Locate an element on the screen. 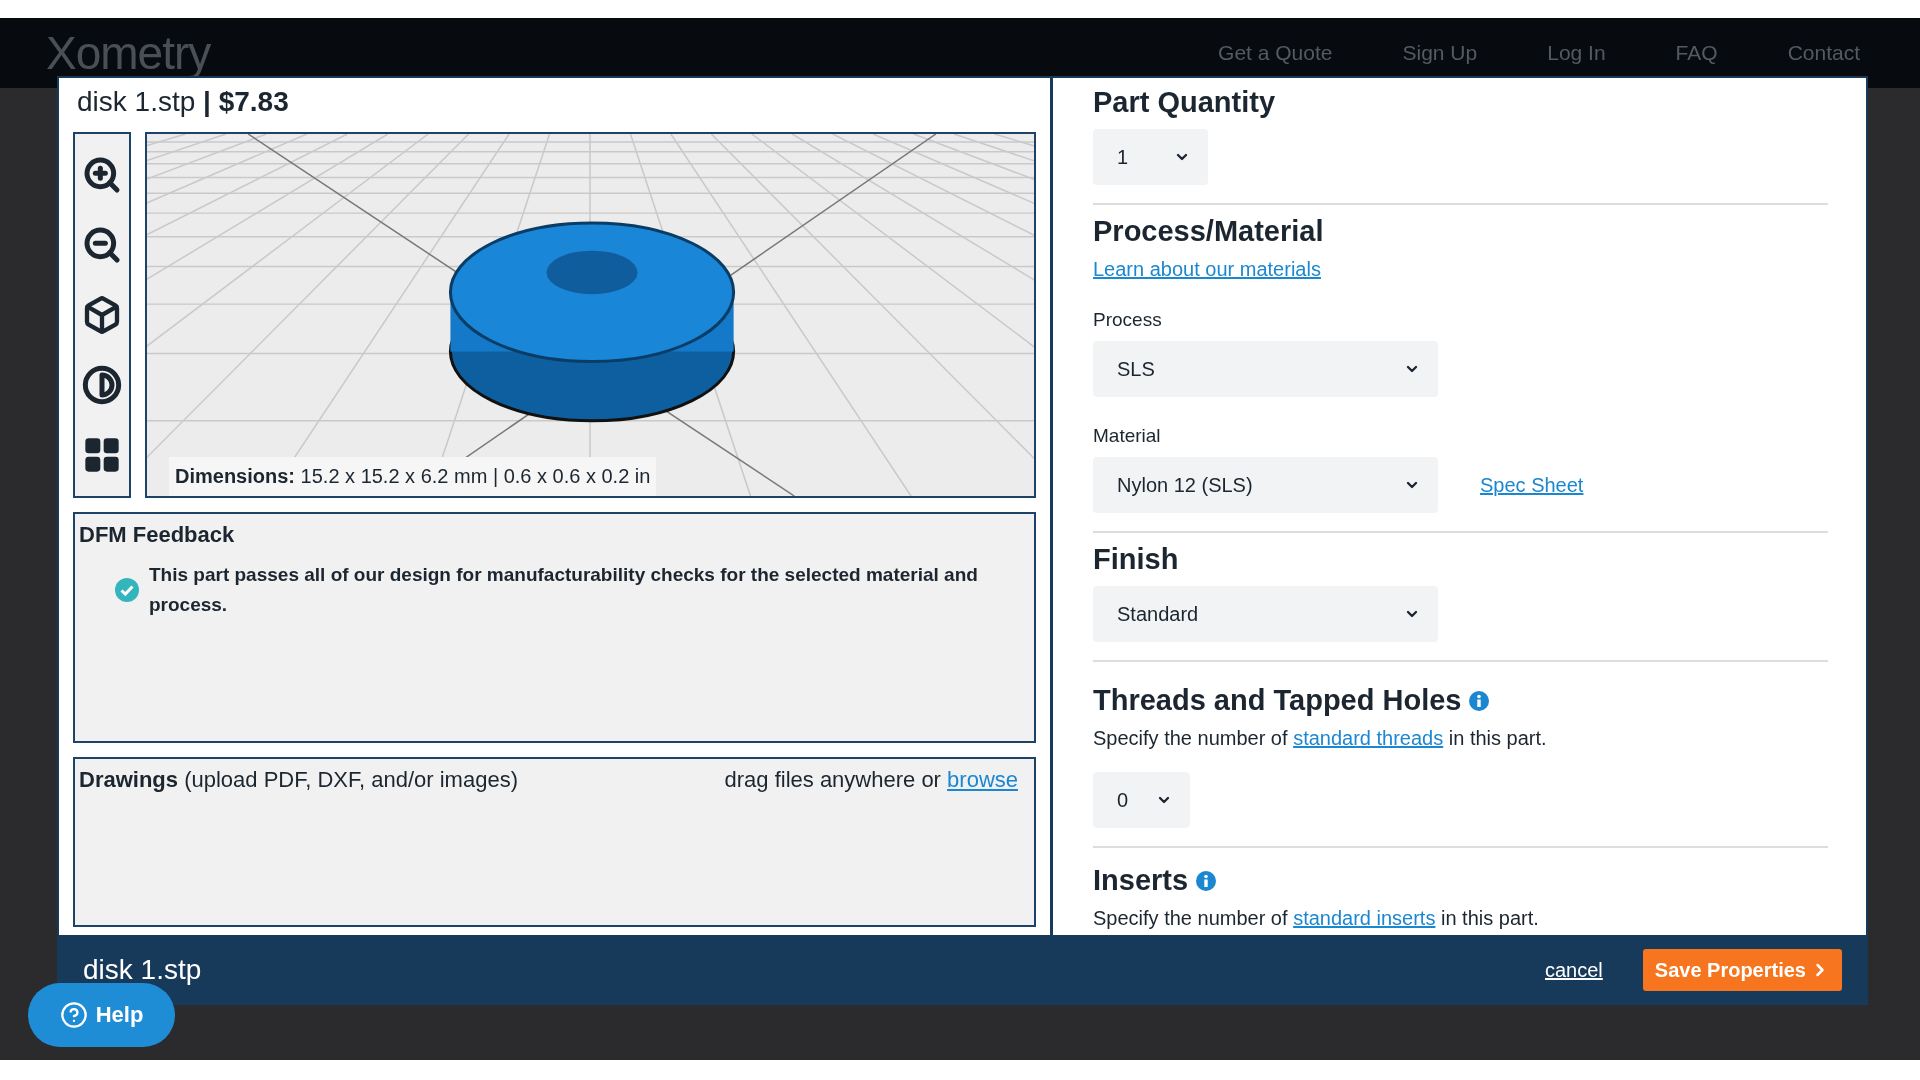 The height and width of the screenshot is (1080, 1920). field-label: Process is located at coordinates (1128, 320).